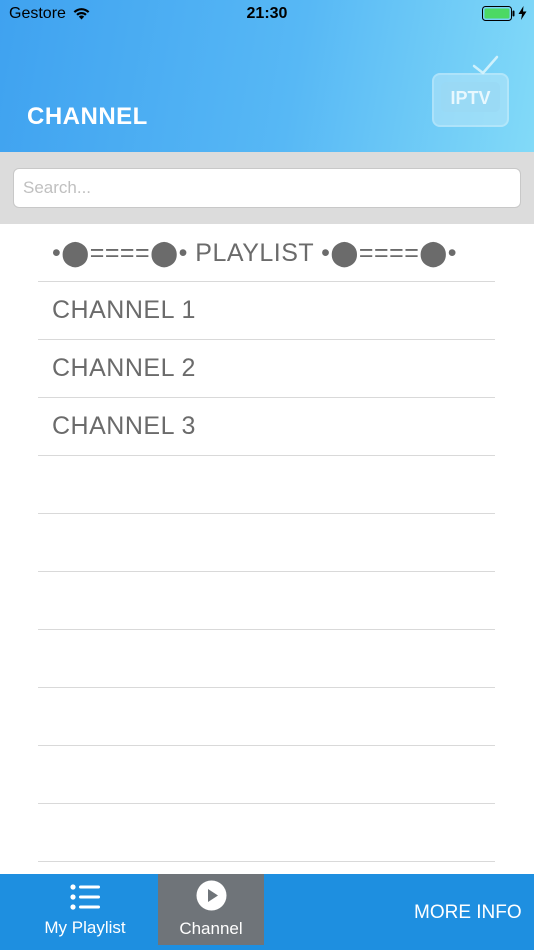 The height and width of the screenshot is (950, 534). What do you see at coordinates (522, 15) in the screenshot?
I see `charging-bolt-icon` at bounding box center [522, 15].